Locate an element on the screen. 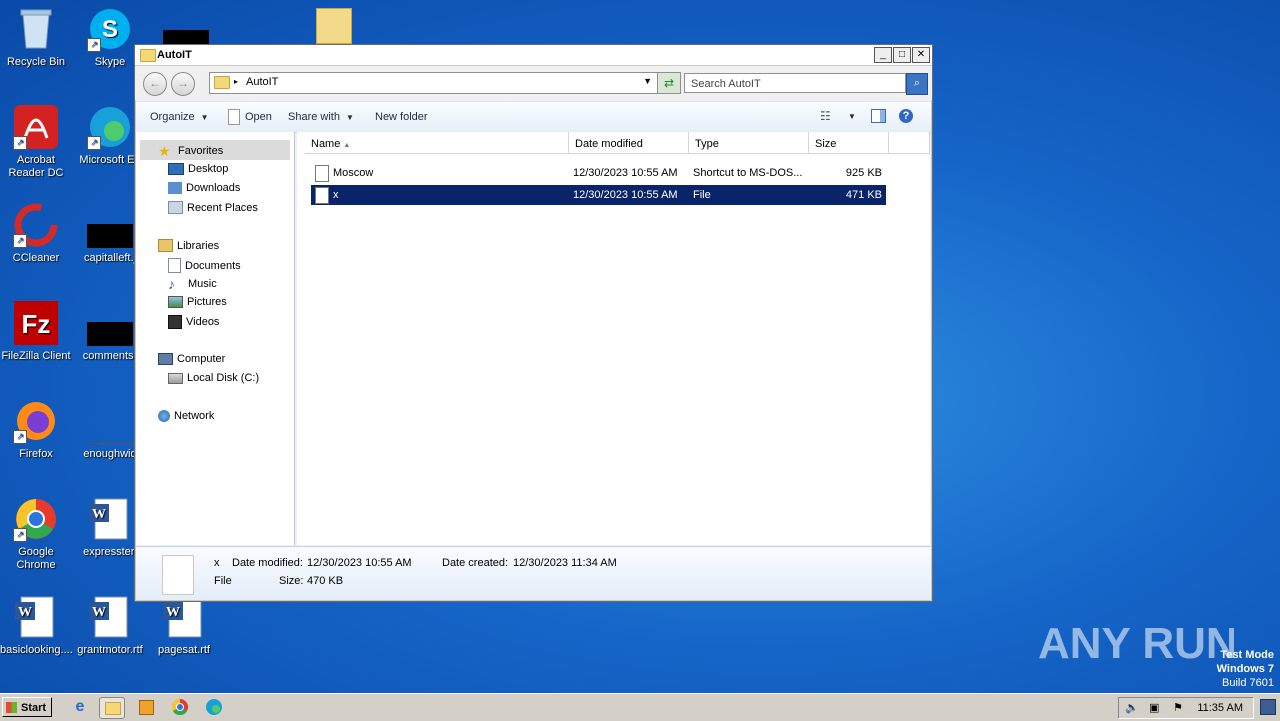  breadcrumb-chevron-icon: ▸ is located at coordinates (236, 81).